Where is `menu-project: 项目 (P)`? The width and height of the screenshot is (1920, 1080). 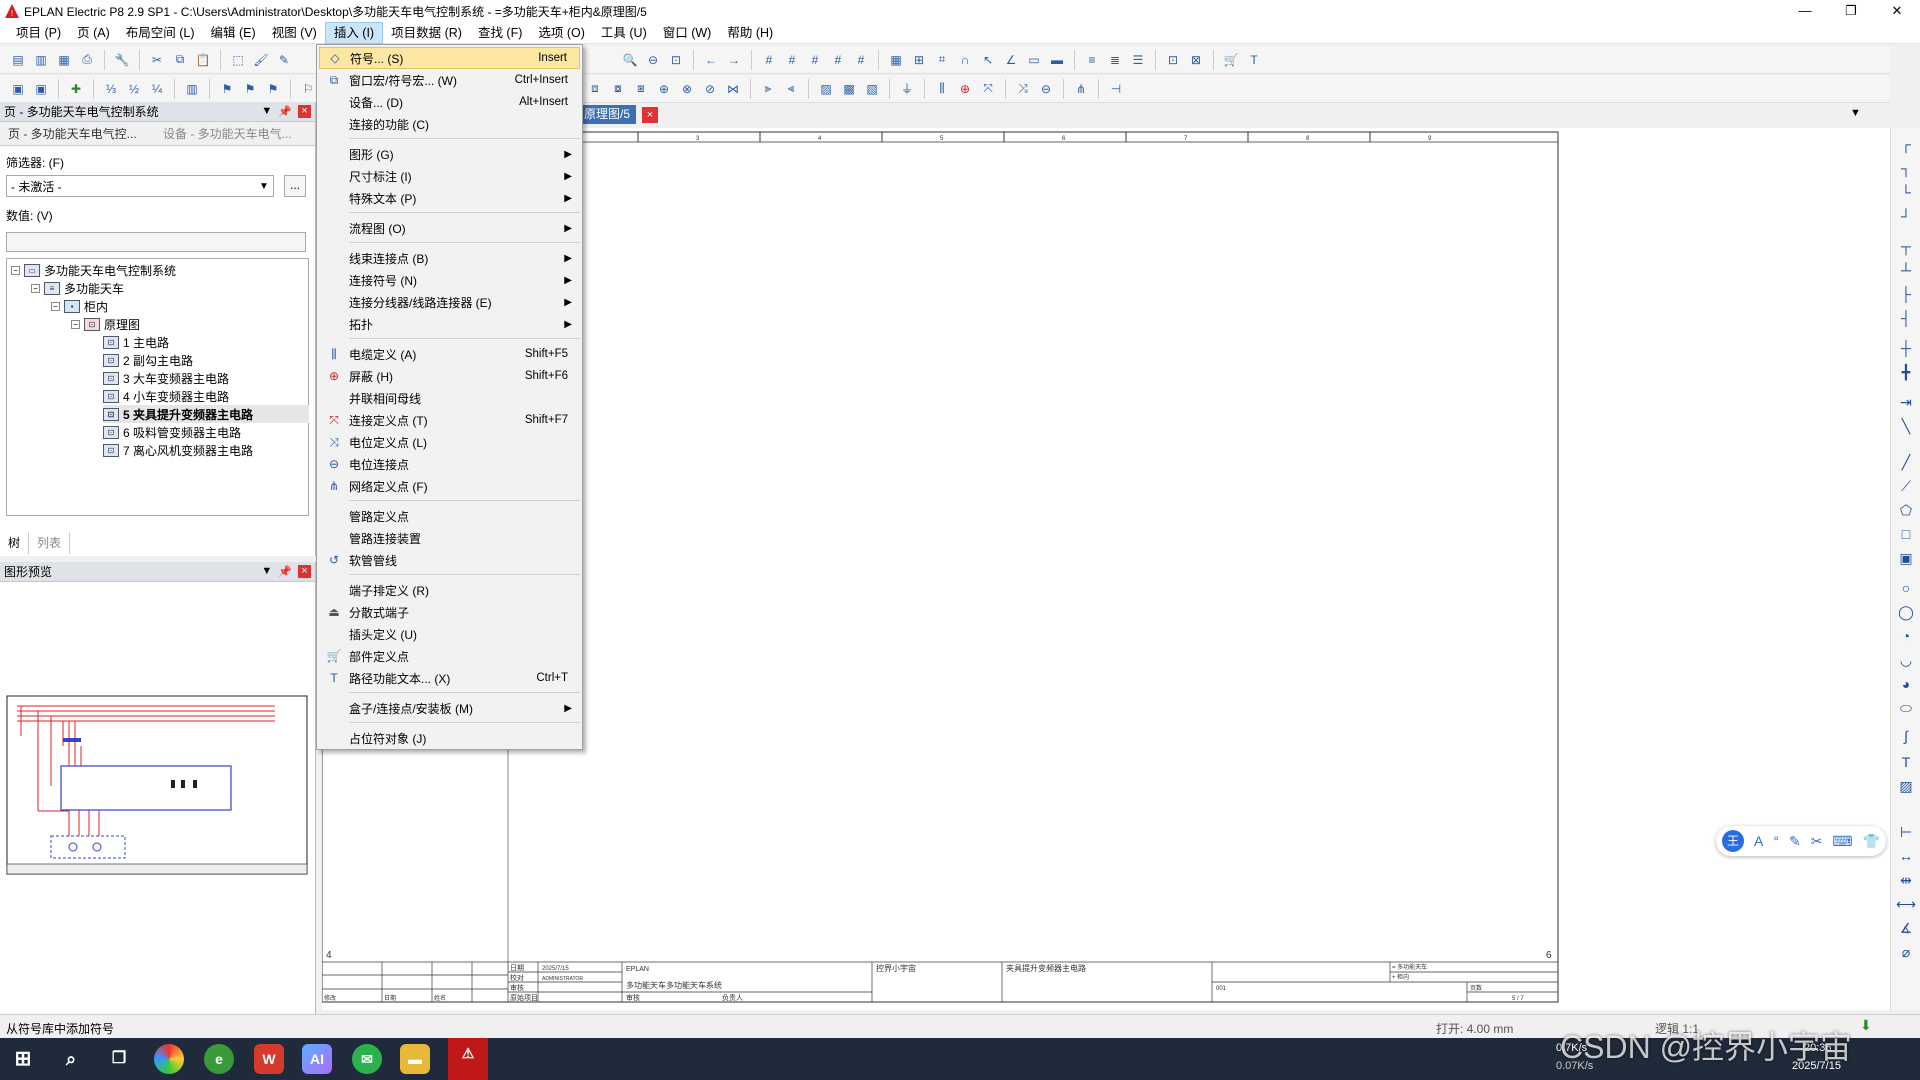 menu-project: 项目 (P) is located at coordinates (38, 33).